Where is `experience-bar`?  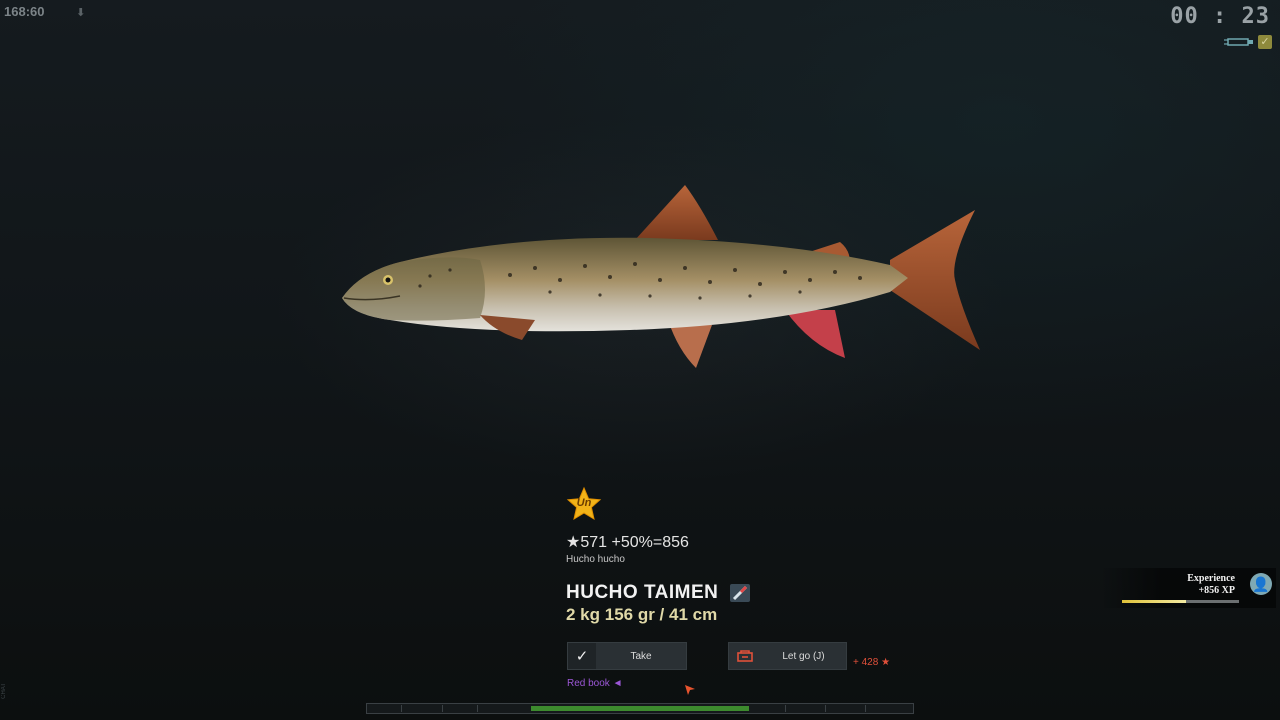
experience-bar is located at coordinates (1180, 601).